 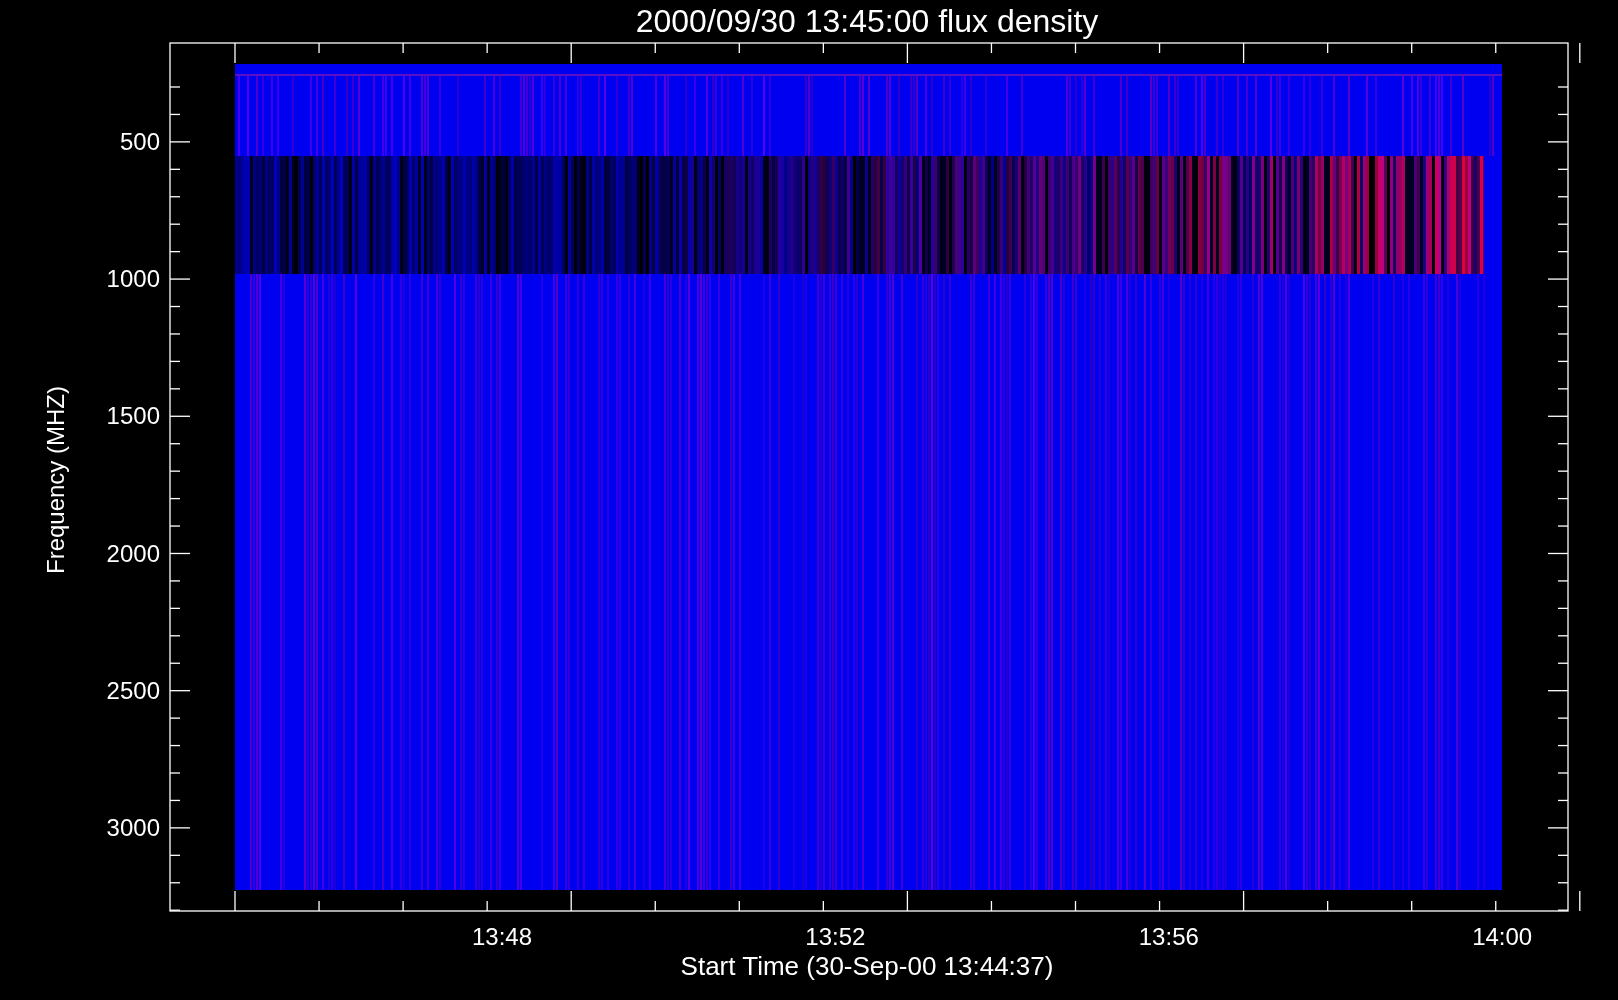 What do you see at coordinates (133, 279) in the screenshot?
I see `tick-label: 1000` at bounding box center [133, 279].